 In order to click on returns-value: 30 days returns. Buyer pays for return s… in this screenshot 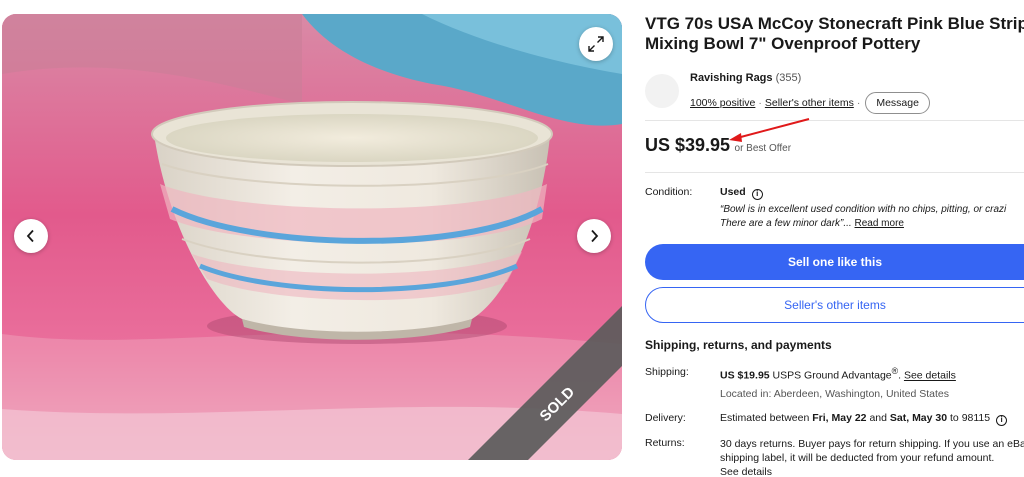, I will do `click(872, 457)`.